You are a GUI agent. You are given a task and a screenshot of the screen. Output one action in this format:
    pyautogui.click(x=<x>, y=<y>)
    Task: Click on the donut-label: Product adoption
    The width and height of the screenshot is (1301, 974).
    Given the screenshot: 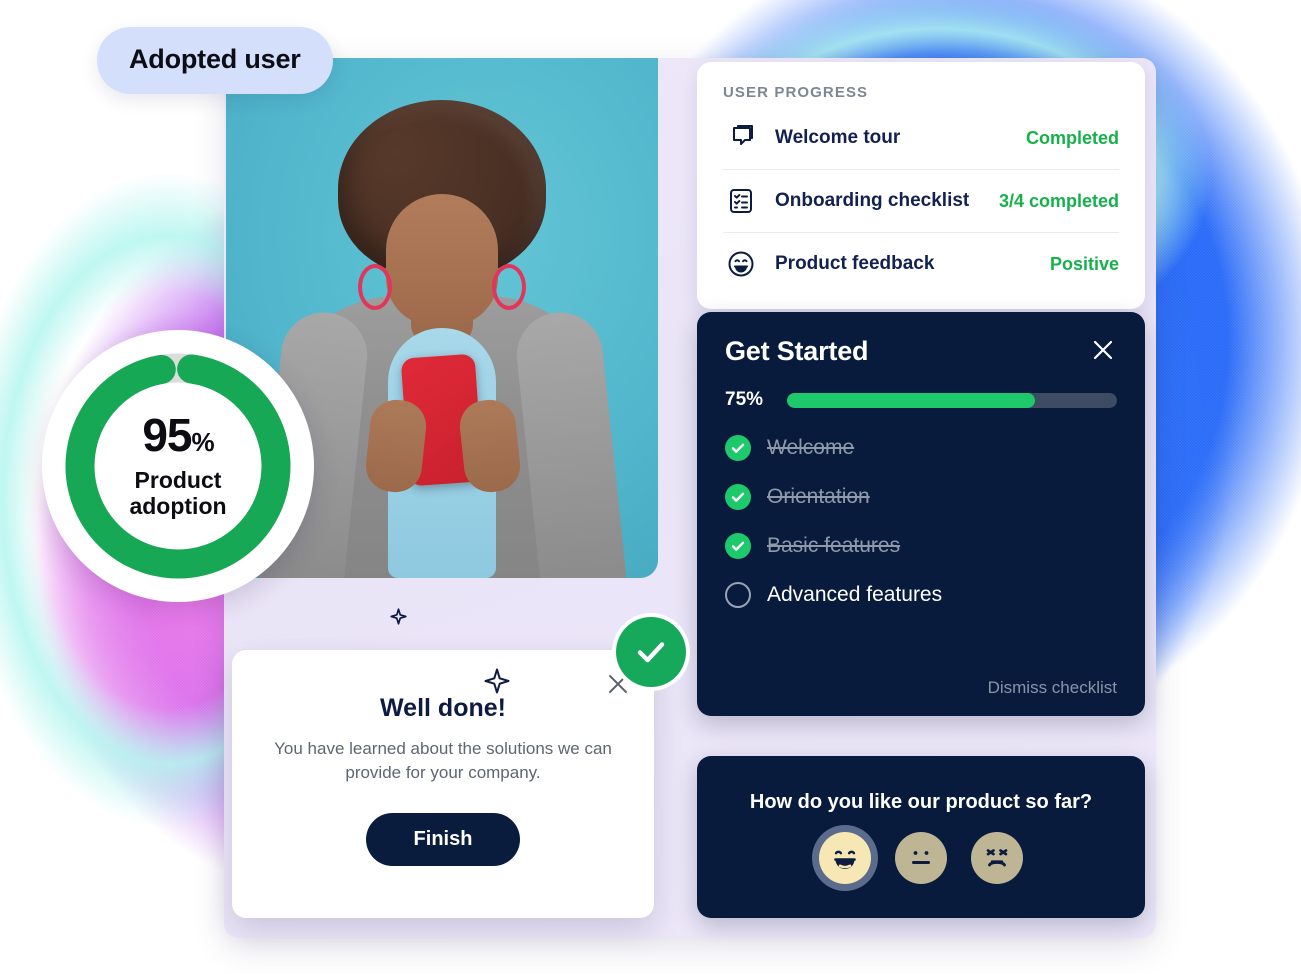 What is the action you would take?
    pyautogui.click(x=178, y=493)
    